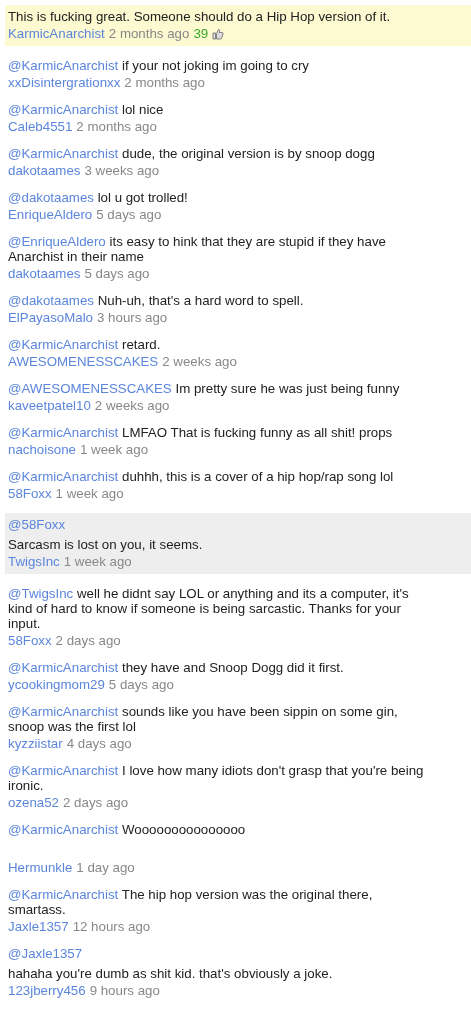 This screenshot has height=1024, width=471. I want to click on author-link: ozena52, so click(34, 802).